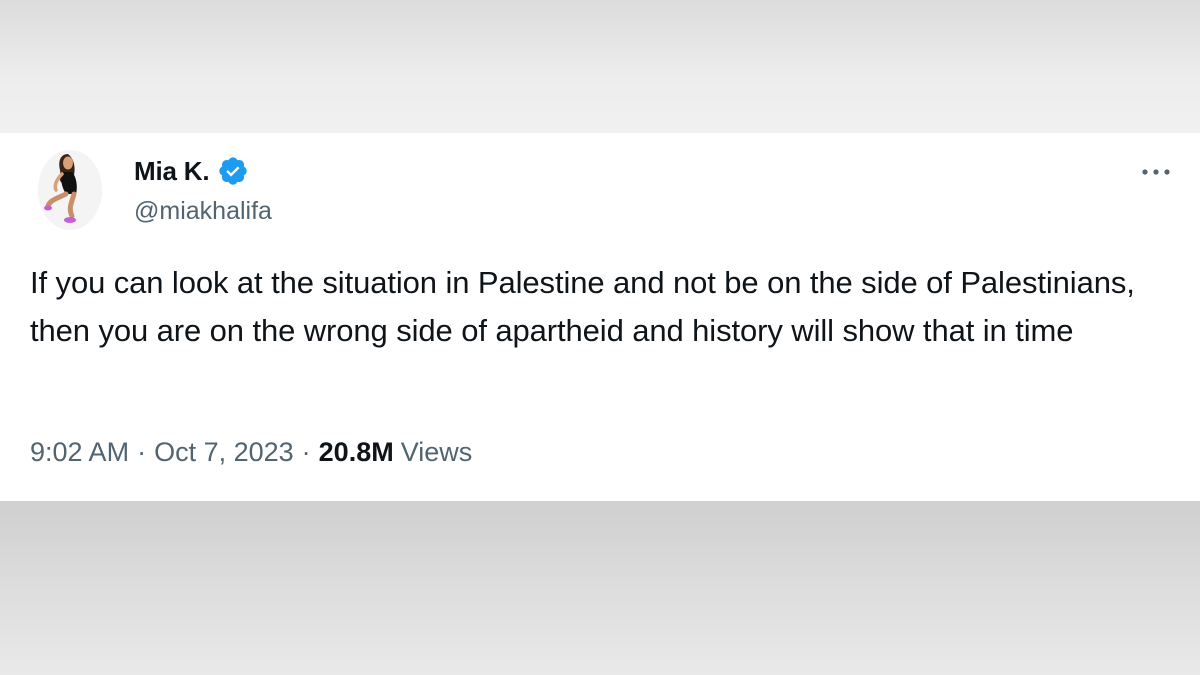 This screenshot has height=675, width=1200. Describe the element at coordinates (79, 452) in the screenshot. I see `tweet-time: 9:02 AM` at that location.